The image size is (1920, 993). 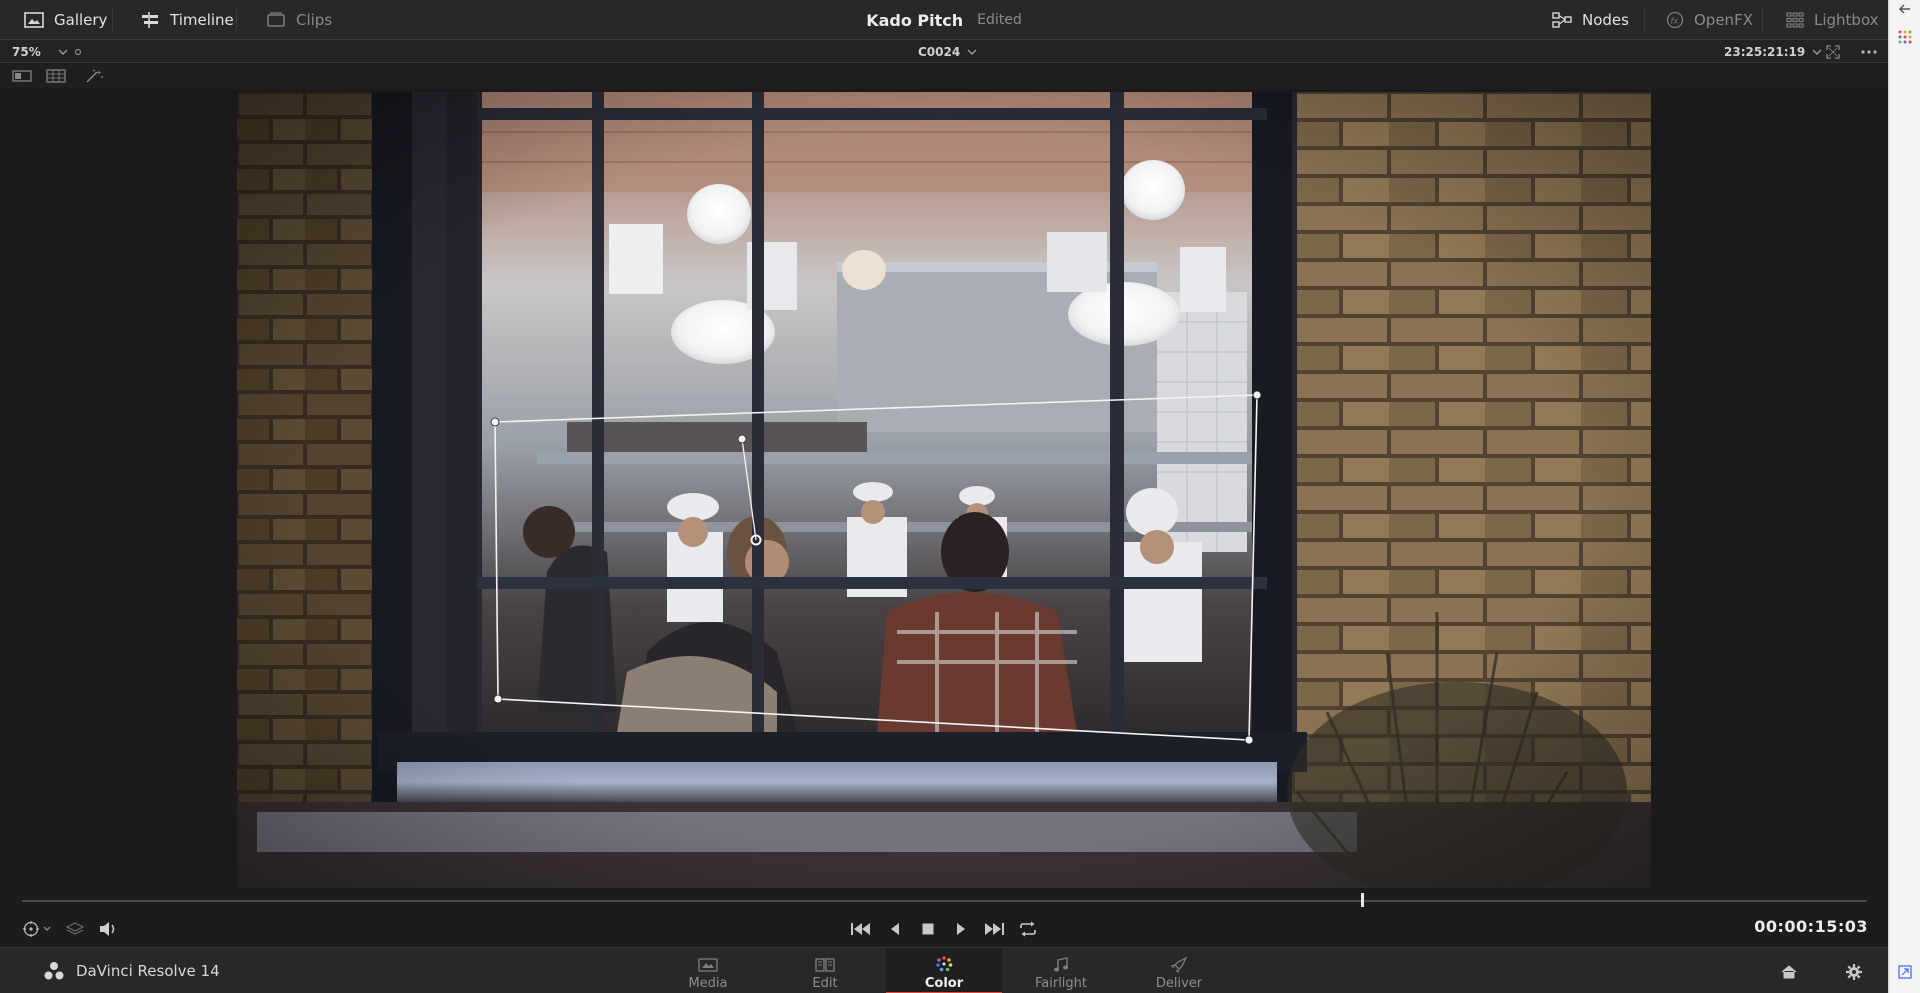 I want to click on more-options-button, so click(x=1869, y=51).